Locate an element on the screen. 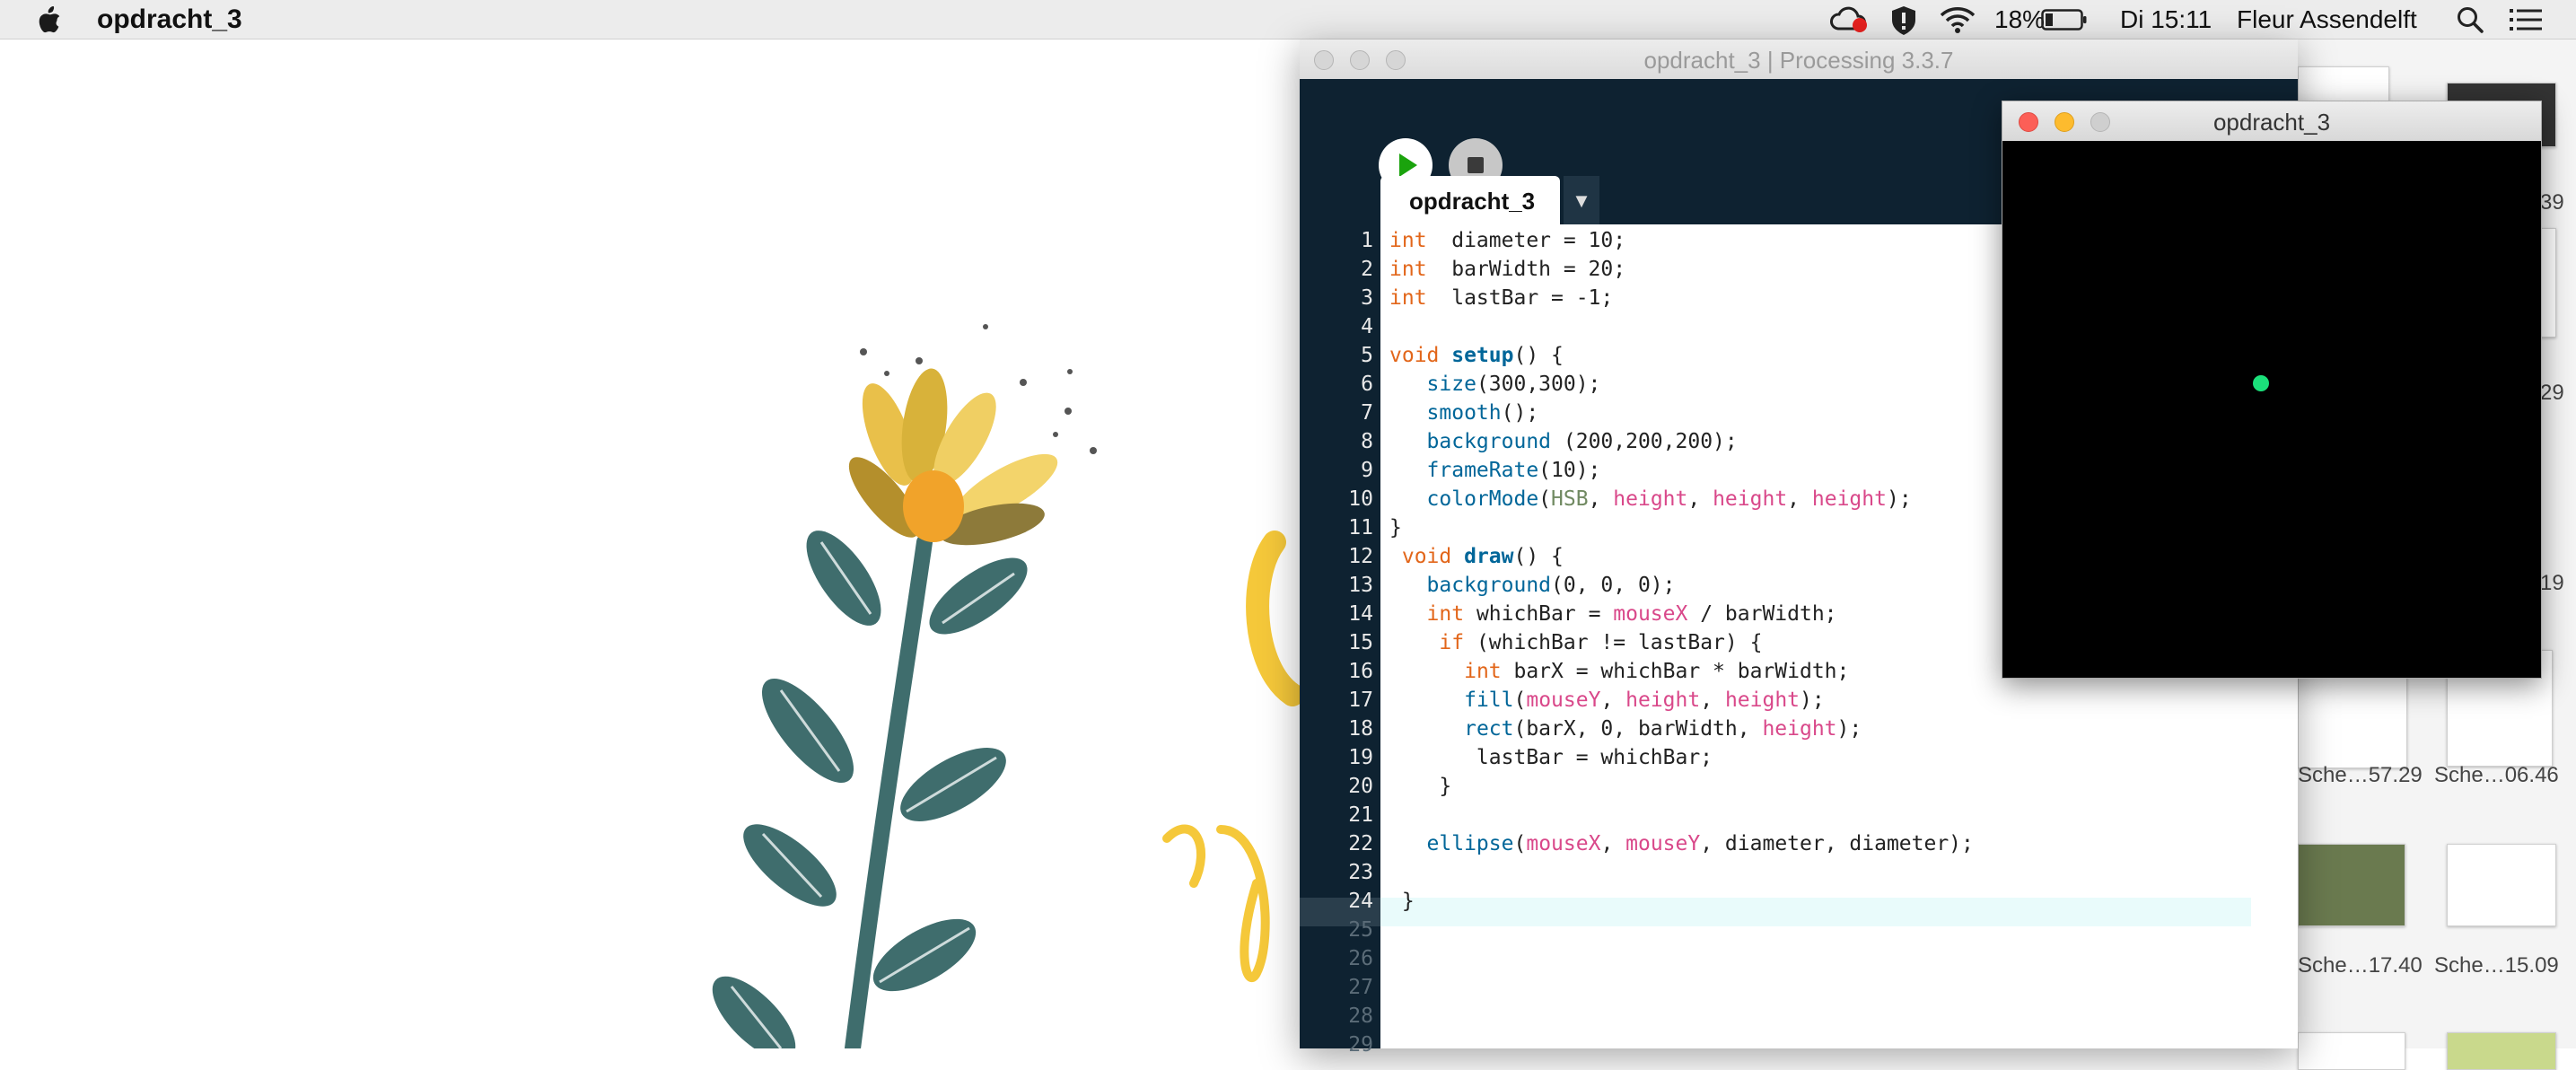  code-token: ellipse is located at coordinates (1470, 844).